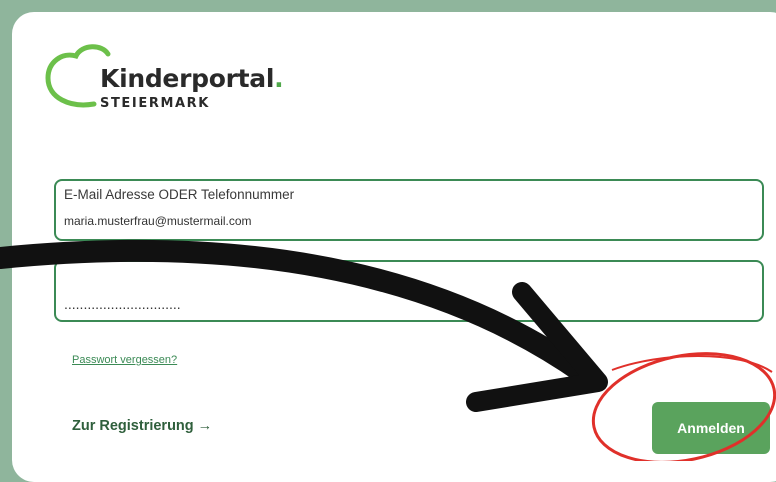 The width and height of the screenshot is (776, 482). I want to click on logo-wordmark: Kinderportal., so click(192, 78).